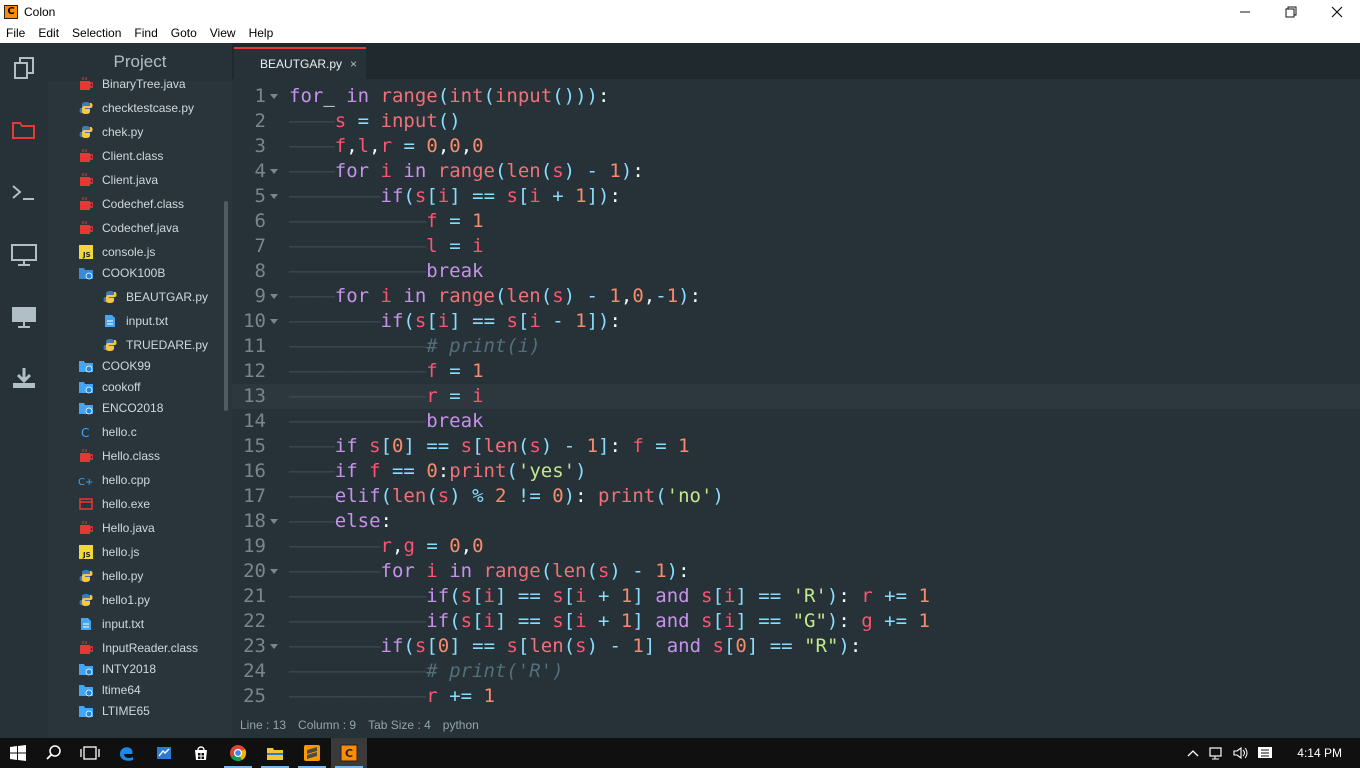  What do you see at coordinates (466, 96) in the screenshot?
I see `code-token: int` at bounding box center [466, 96].